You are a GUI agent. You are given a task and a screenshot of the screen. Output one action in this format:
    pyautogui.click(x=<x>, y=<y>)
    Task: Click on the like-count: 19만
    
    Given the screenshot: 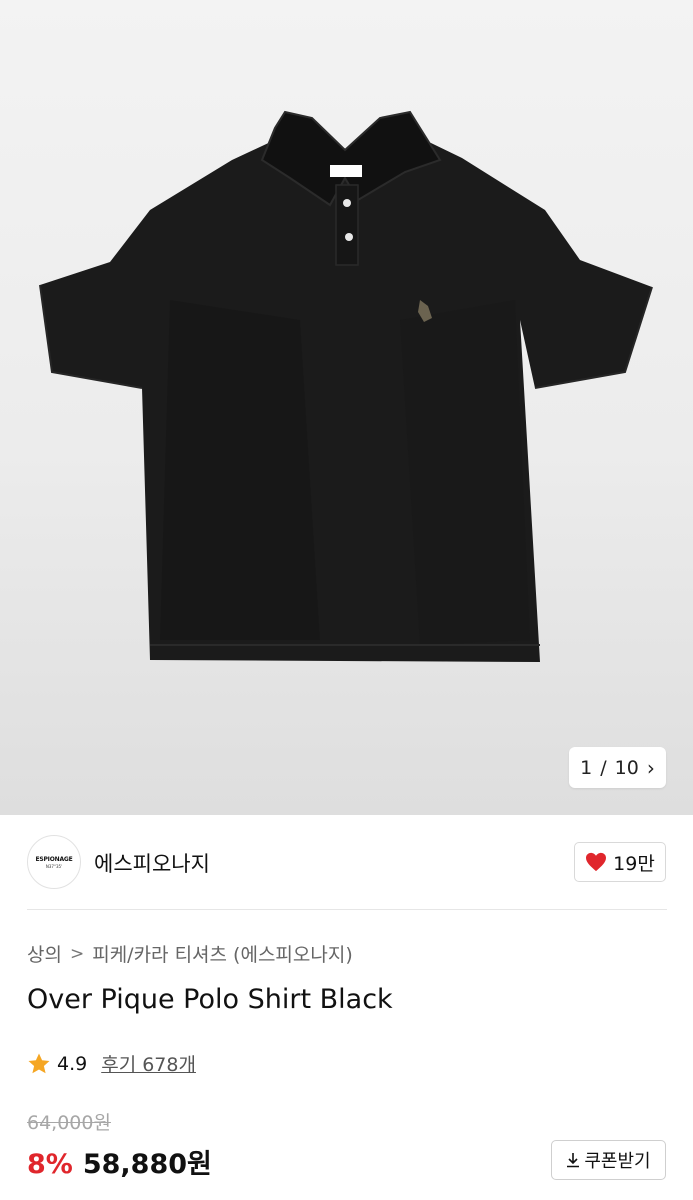 What is the action you would take?
    pyautogui.click(x=634, y=863)
    